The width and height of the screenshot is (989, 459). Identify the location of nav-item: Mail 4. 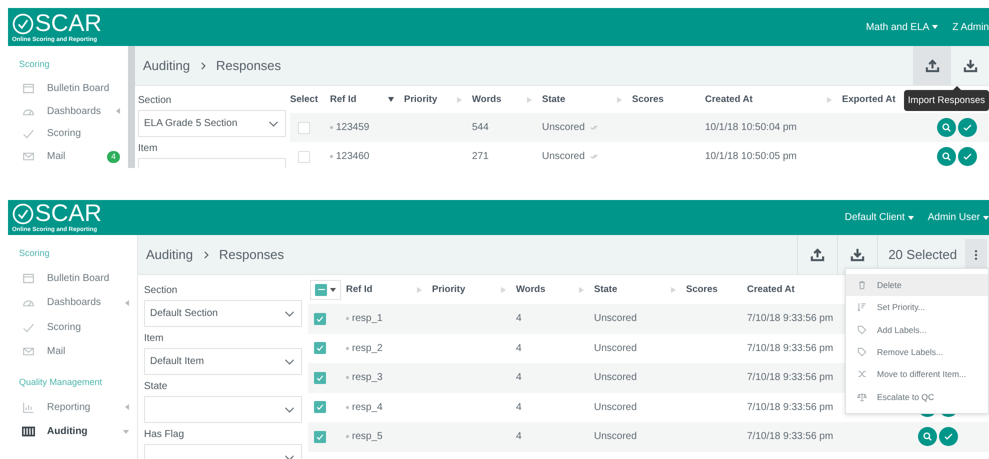
(73, 156).